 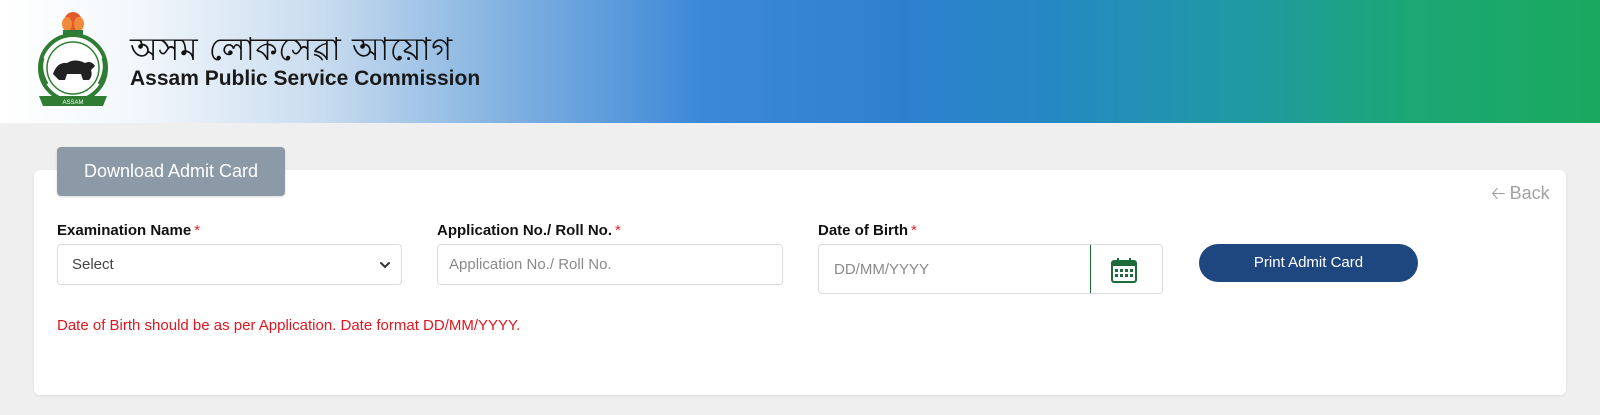 What do you see at coordinates (1308, 263) in the screenshot?
I see `print-admit-card-button: Print Admit Card` at bounding box center [1308, 263].